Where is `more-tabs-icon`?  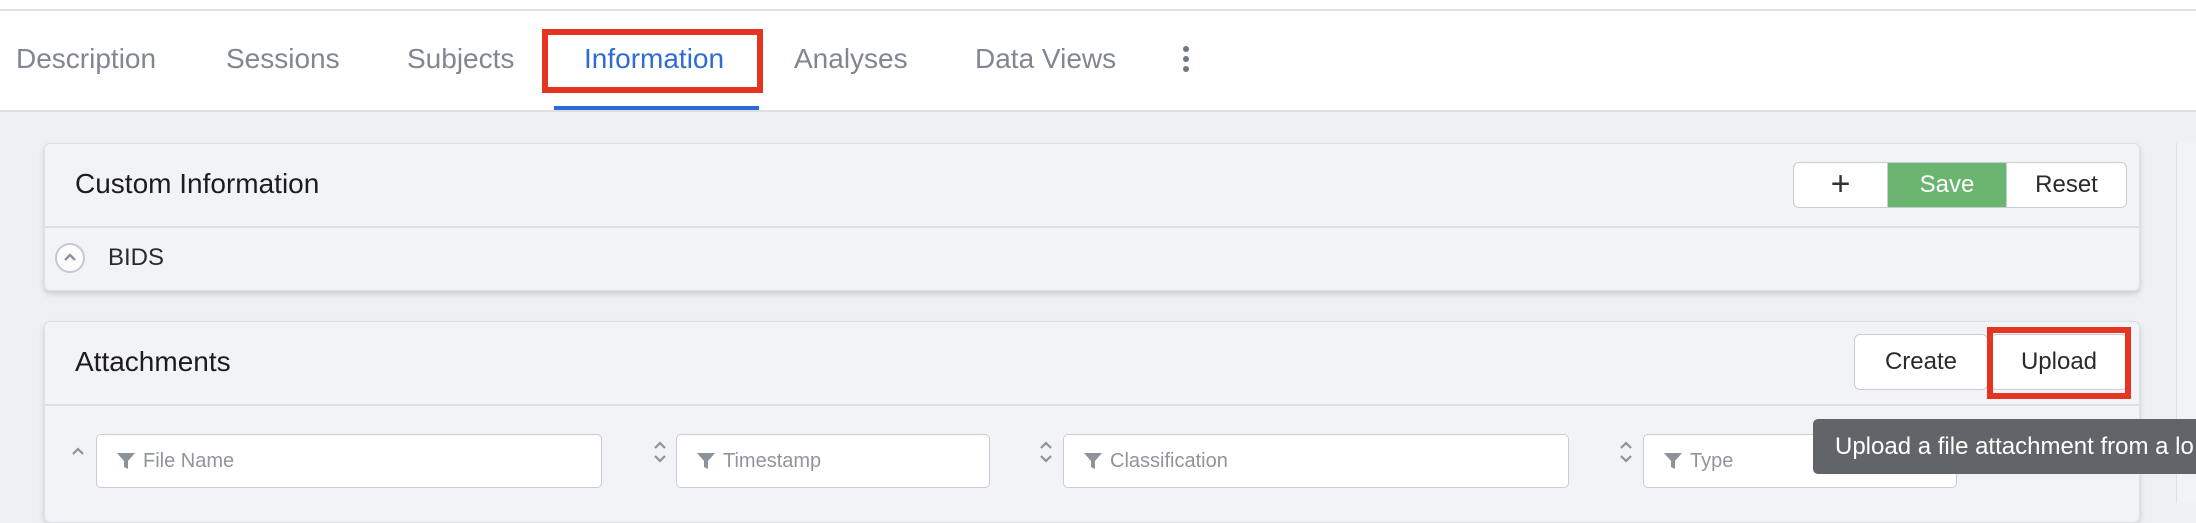 more-tabs-icon is located at coordinates (1186, 62).